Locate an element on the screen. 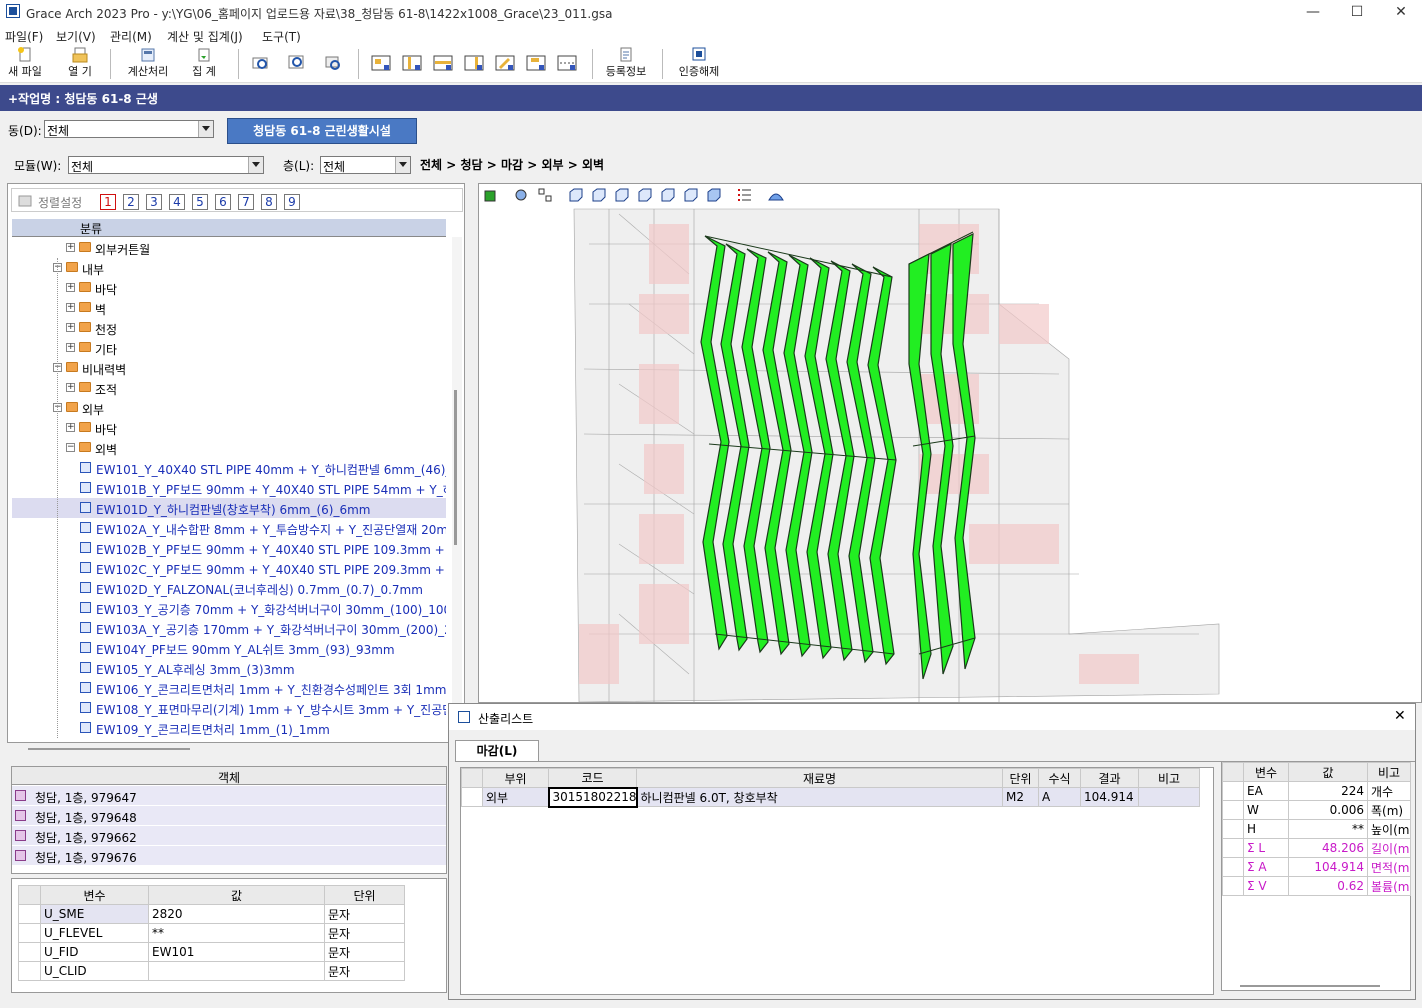 Image resolution: width=1422 pixels, height=1008 pixels. sort-level-2: 2 is located at coordinates (131, 202).